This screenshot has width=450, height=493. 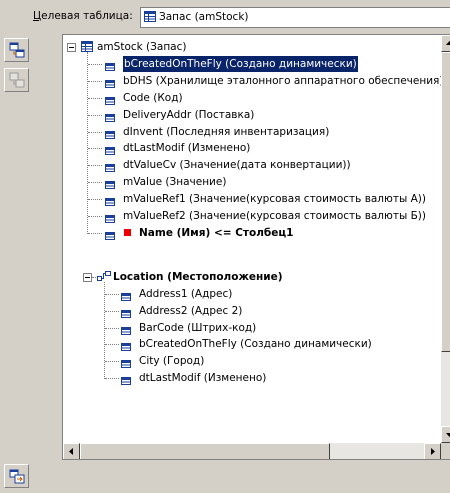 I want to click on arrow-left-icon, so click(x=71, y=451).